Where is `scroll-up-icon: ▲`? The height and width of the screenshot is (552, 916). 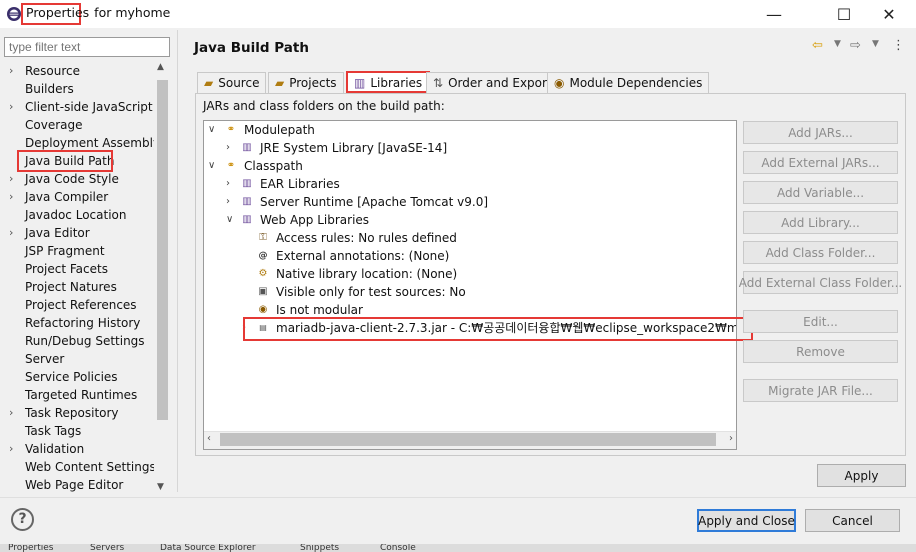
scroll-up-icon: ▲ is located at coordinates (160, 67).